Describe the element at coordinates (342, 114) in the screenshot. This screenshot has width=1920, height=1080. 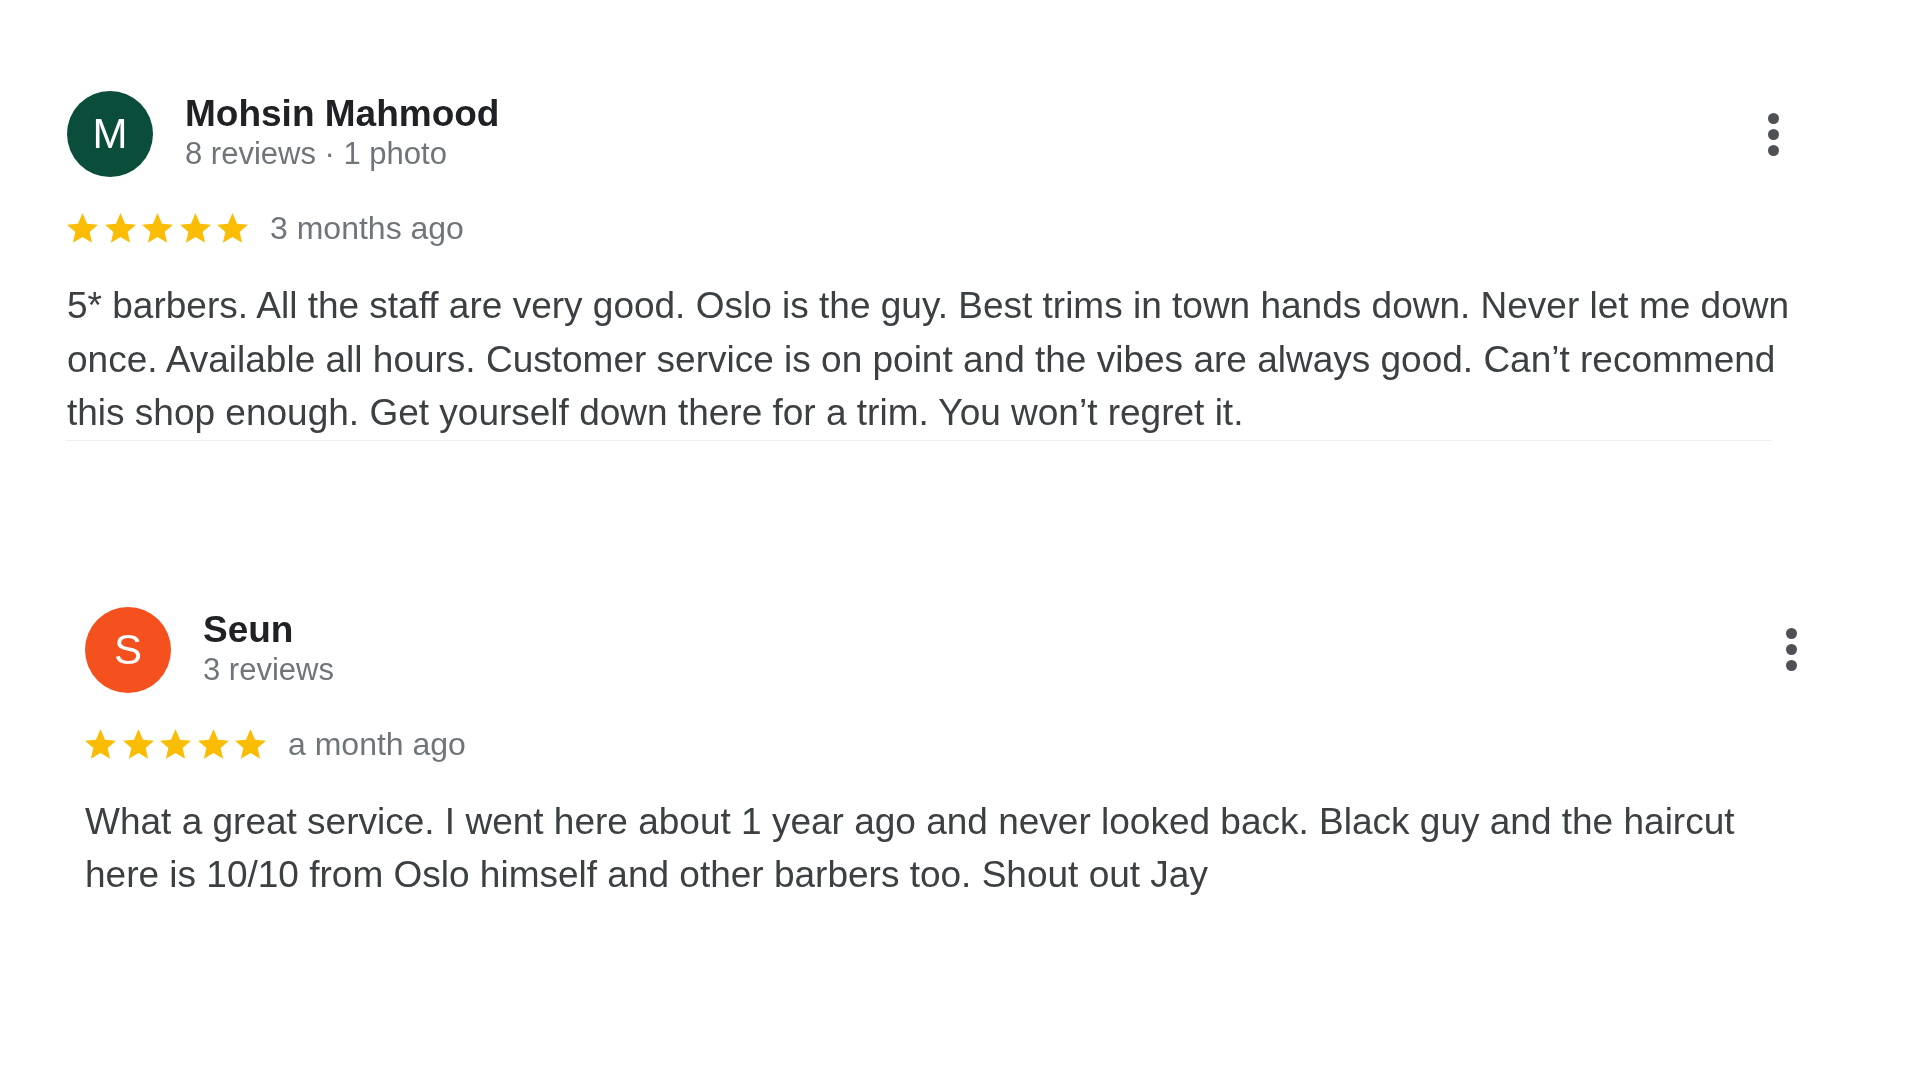
I see `reviewer-name: Mohsin Mahmood` at that location.